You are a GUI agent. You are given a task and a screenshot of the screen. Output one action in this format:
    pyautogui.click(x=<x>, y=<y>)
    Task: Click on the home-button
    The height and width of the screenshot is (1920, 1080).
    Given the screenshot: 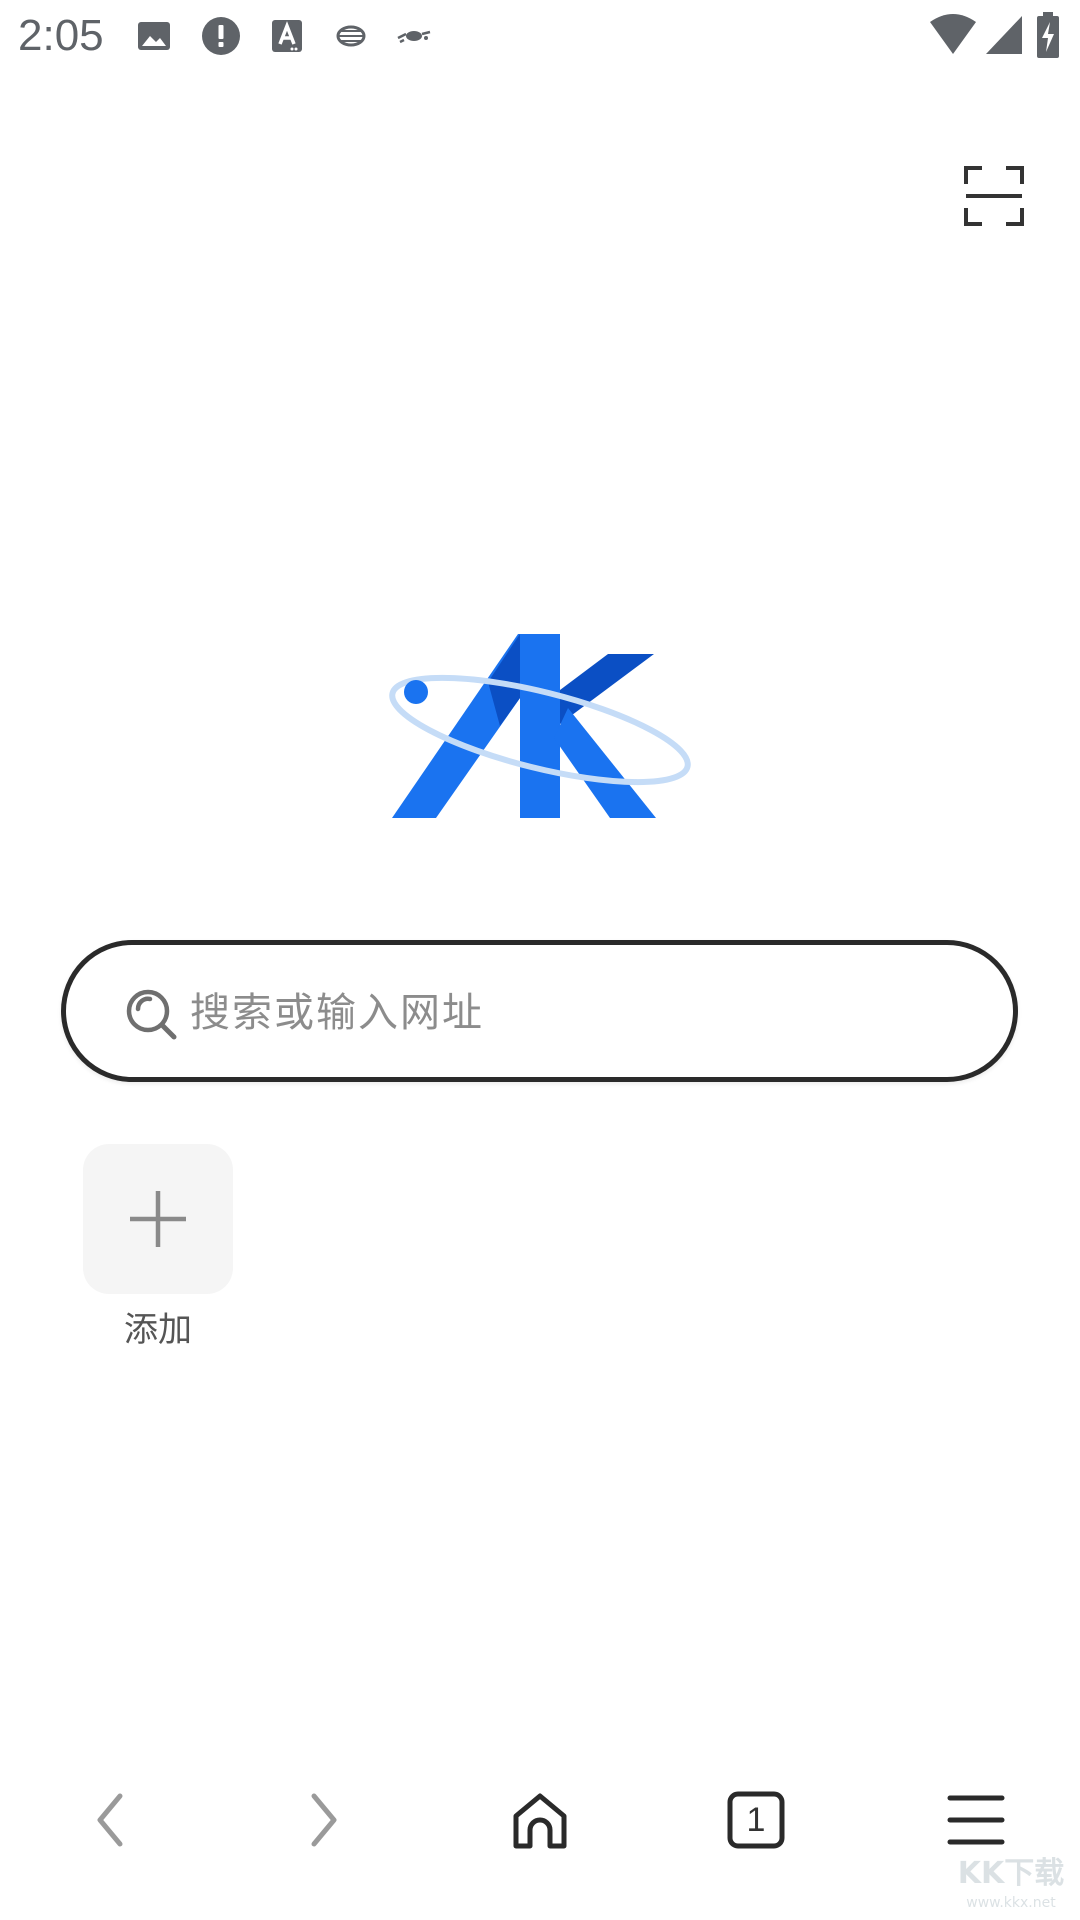 What is the action you would take?
    pyautogui.click(x=540, y=1820)
    